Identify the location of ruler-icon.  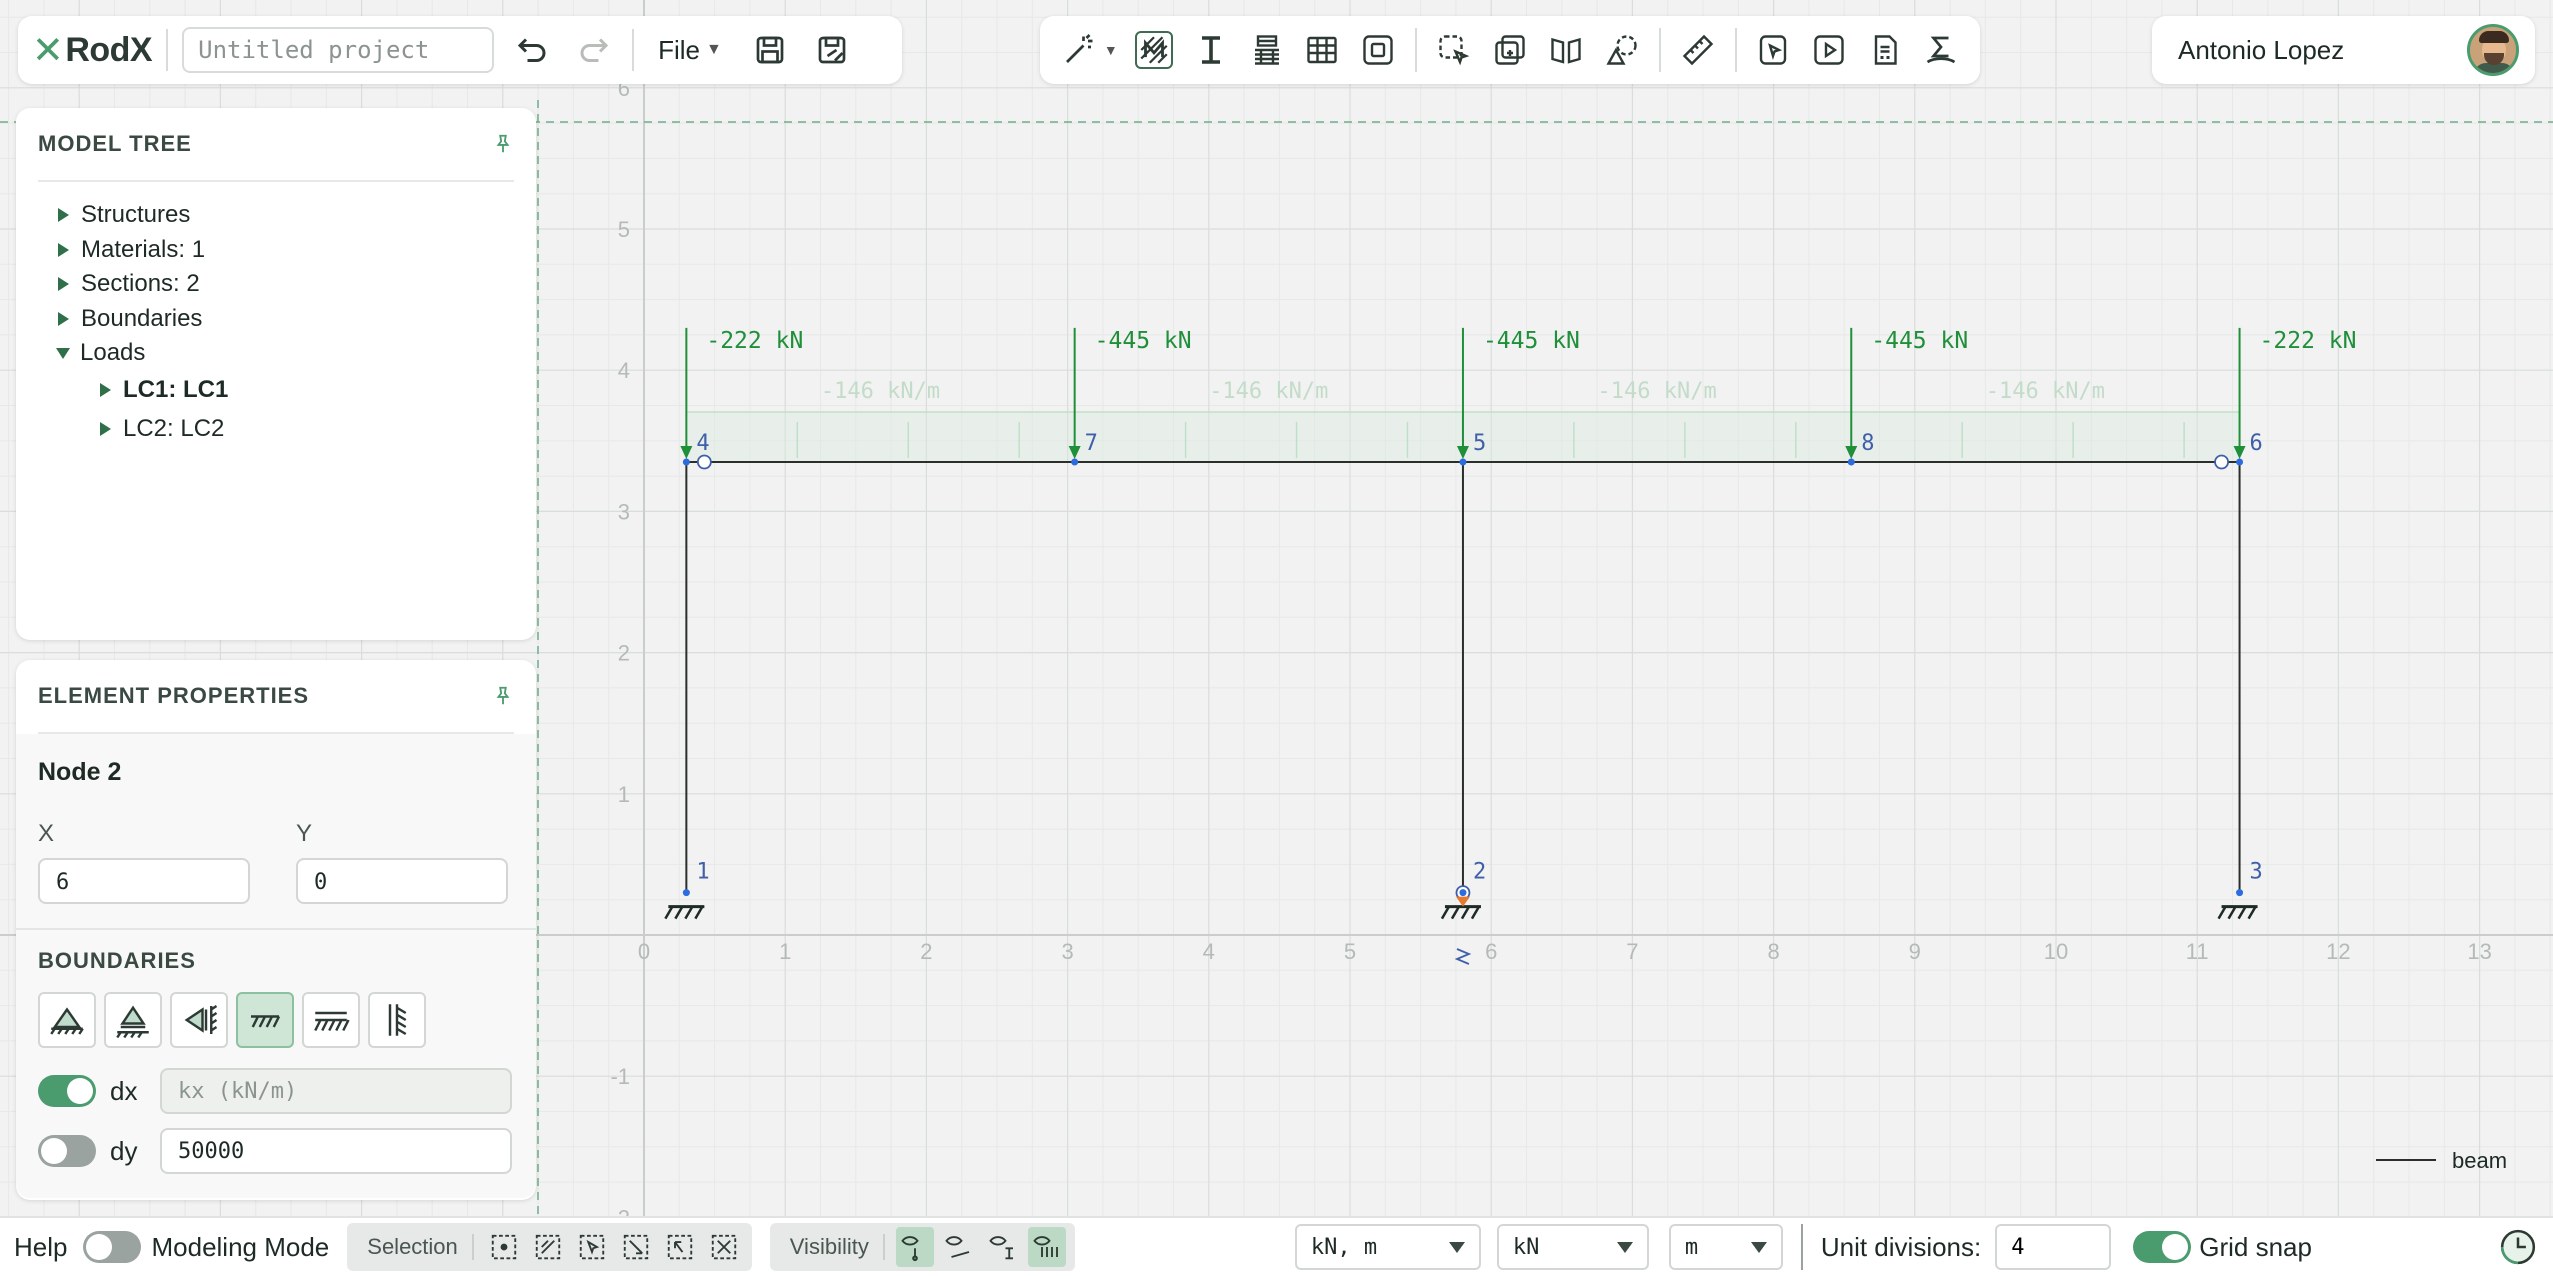
(1697, 50).